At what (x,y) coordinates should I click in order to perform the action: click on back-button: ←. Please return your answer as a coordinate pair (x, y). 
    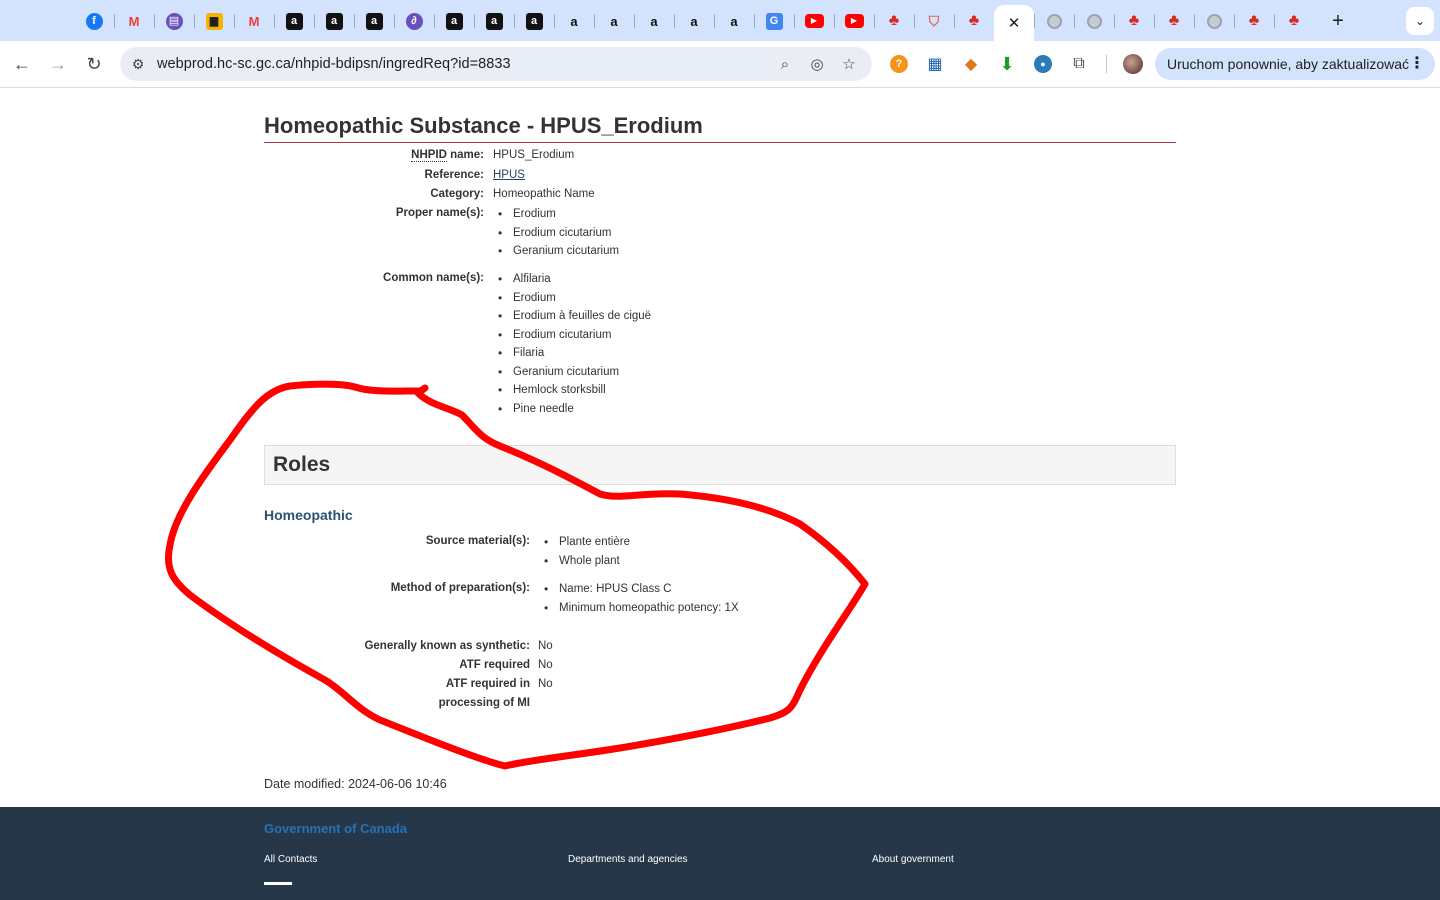
    Looking at the image, I should click on (22, 64).